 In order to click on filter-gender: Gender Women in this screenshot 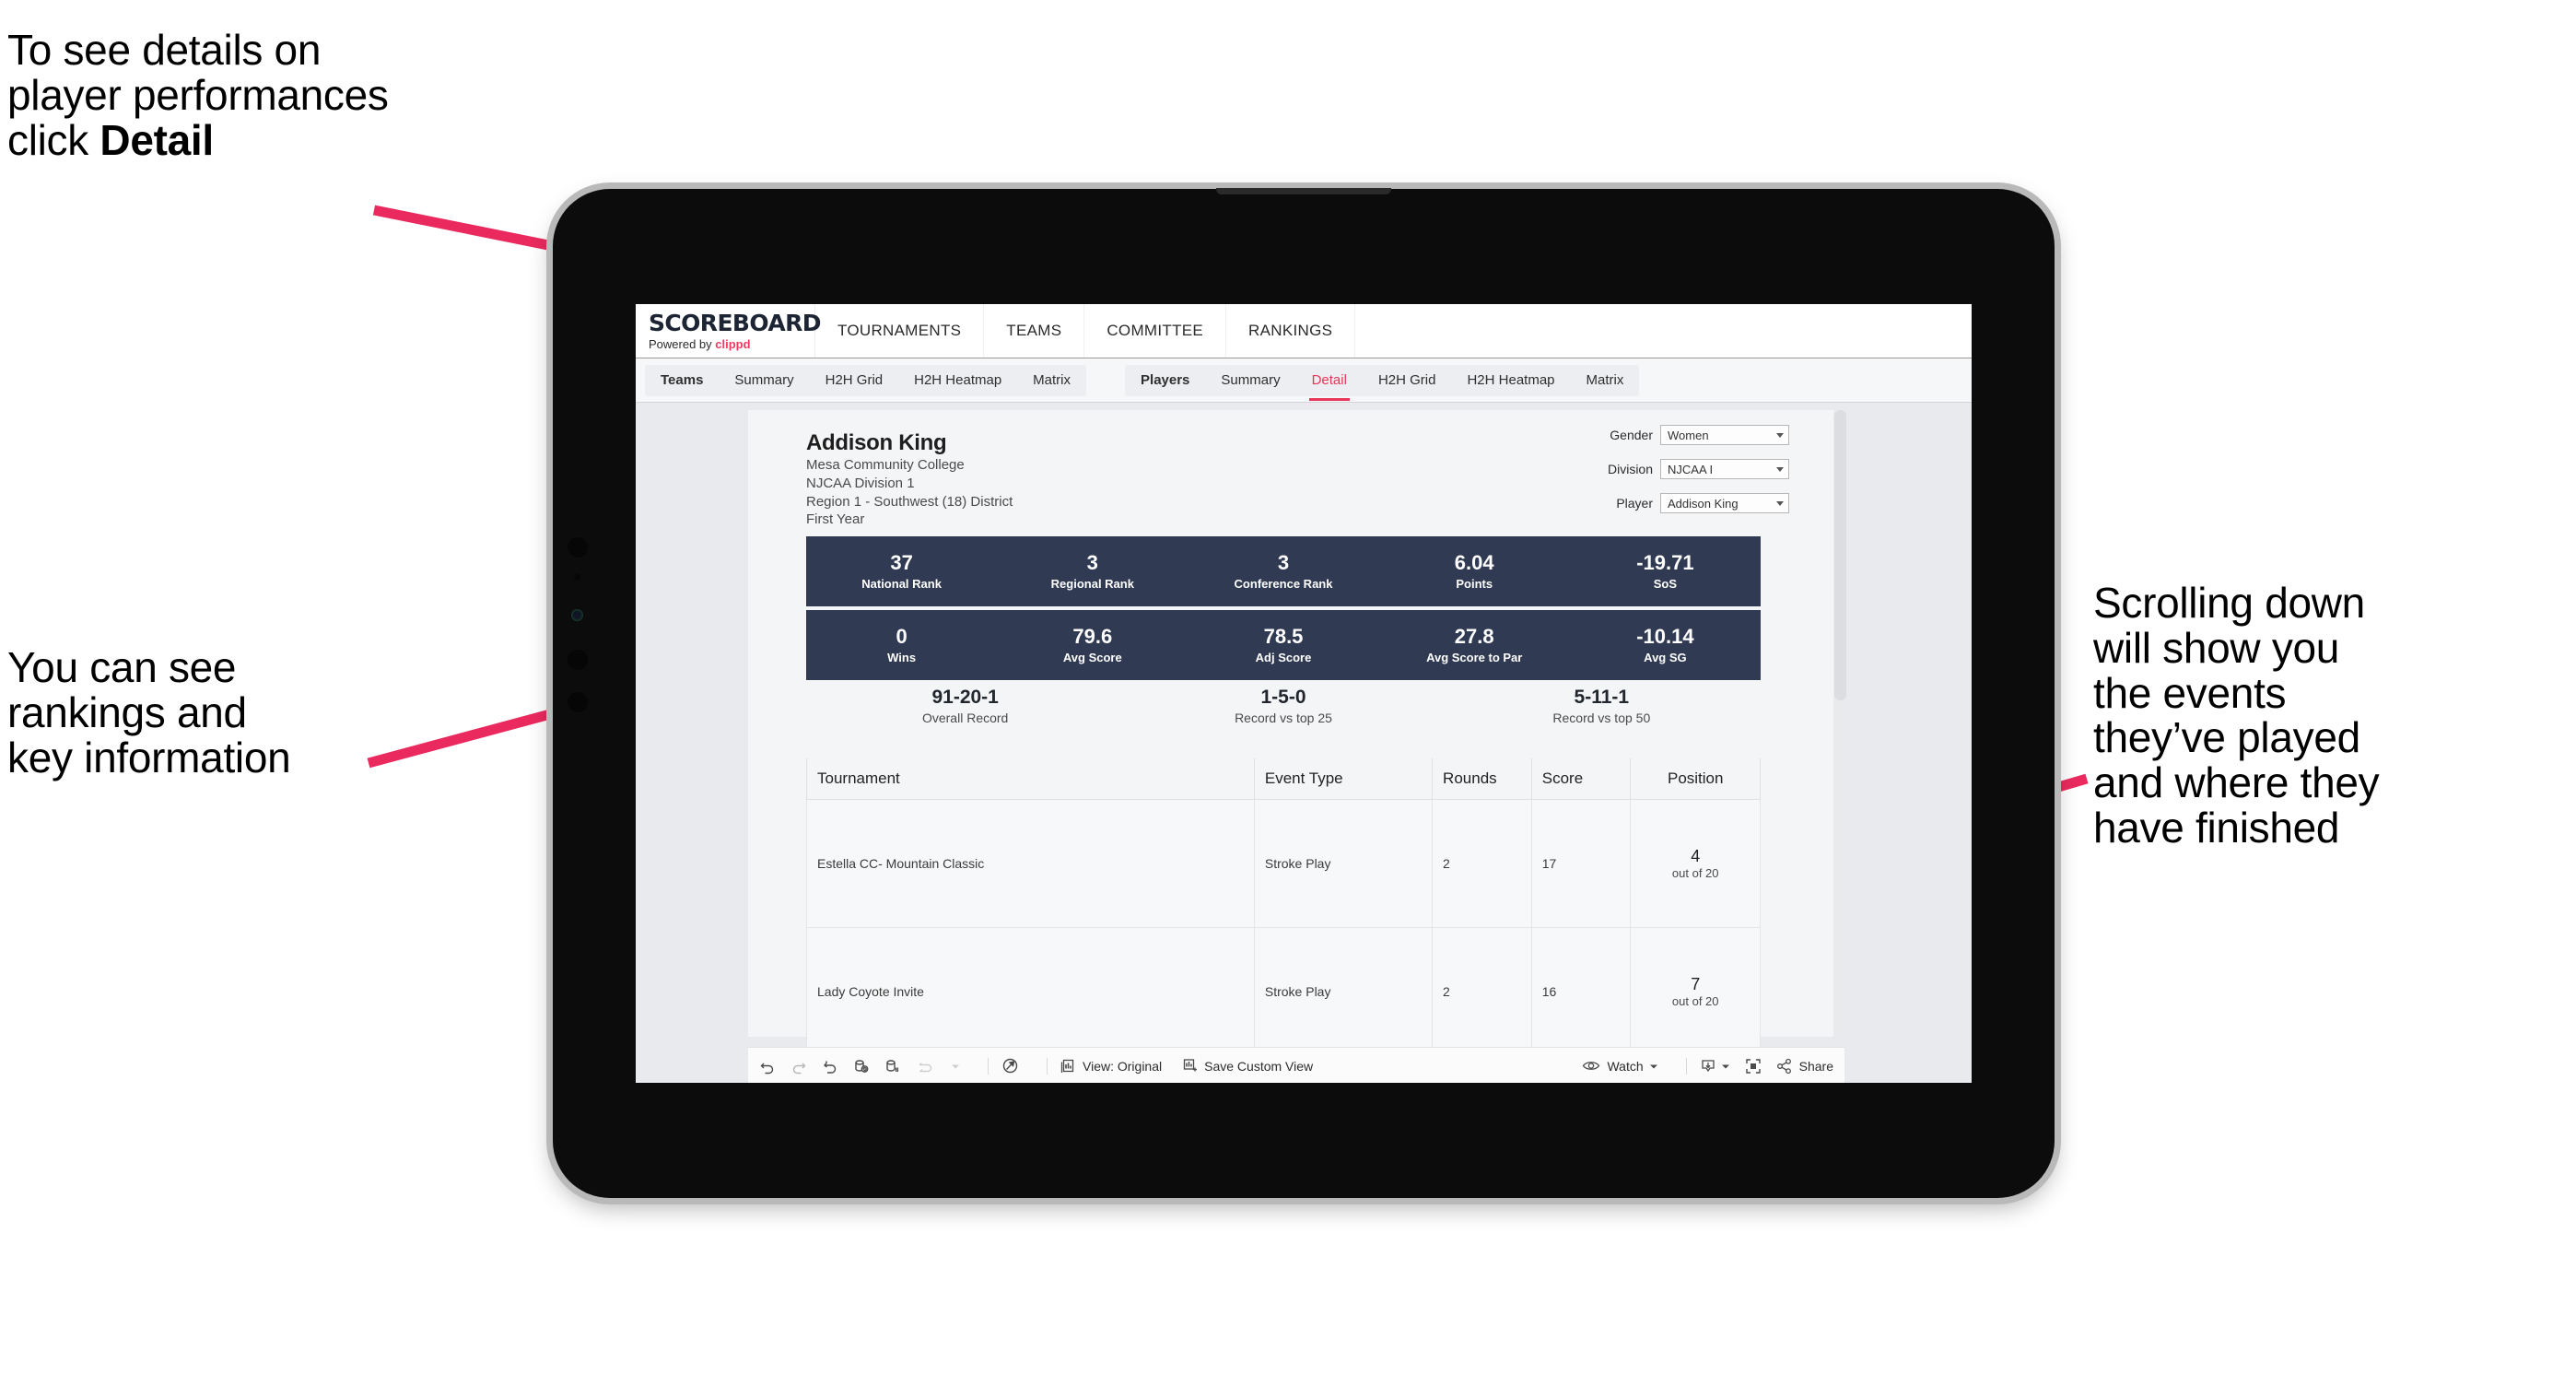, I will do `click(1690, 435)`.